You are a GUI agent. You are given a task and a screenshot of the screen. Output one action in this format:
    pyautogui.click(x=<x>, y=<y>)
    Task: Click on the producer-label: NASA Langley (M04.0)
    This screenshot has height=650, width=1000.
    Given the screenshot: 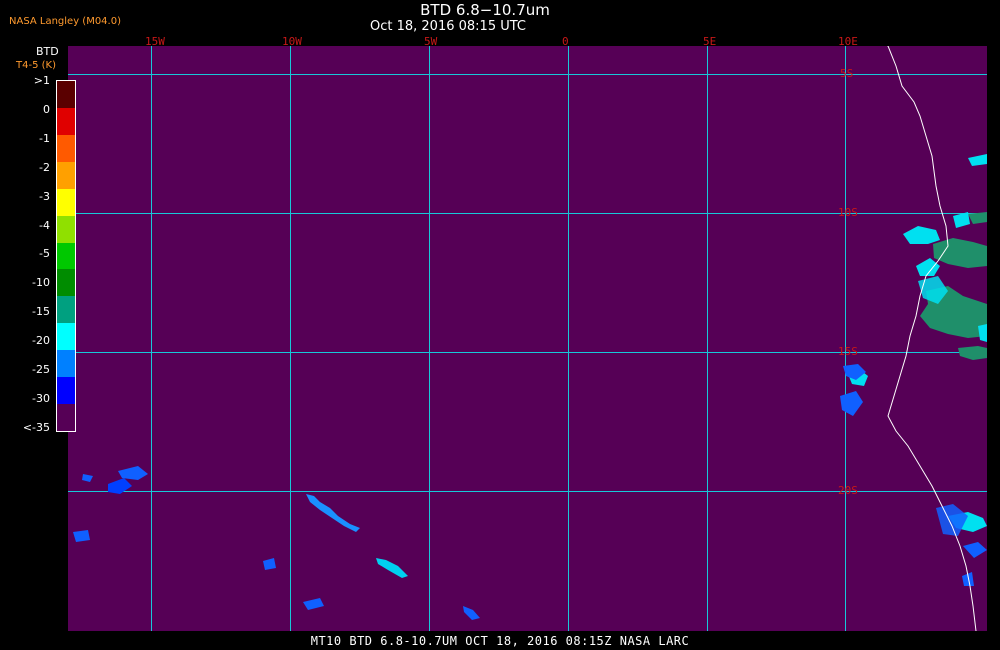 What is the action you would take?
    pyautogui.click(x=65, y=21)
    